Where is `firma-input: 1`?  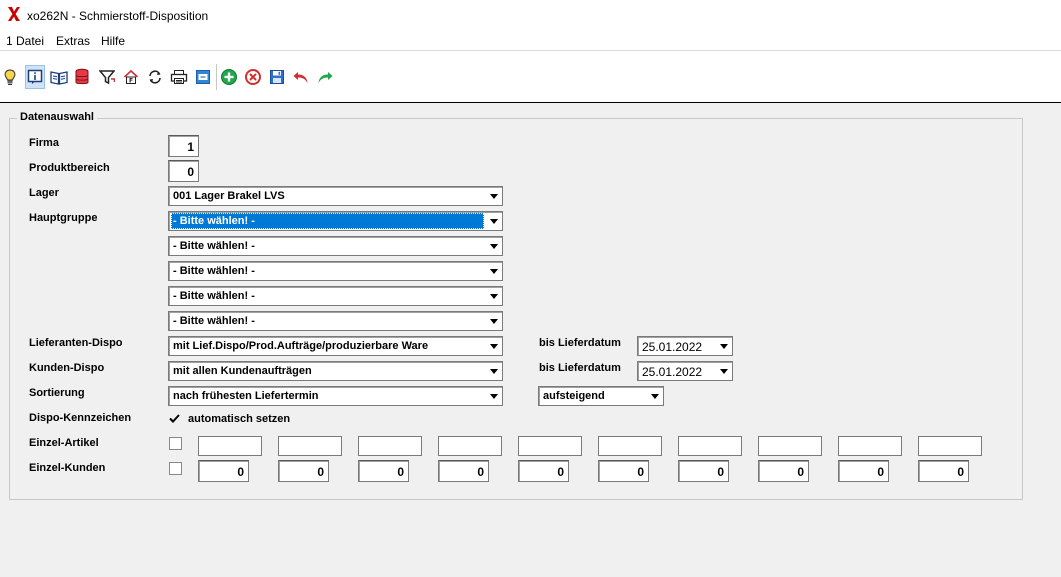 firma-input: 1 is located at coordinates (183, 146).